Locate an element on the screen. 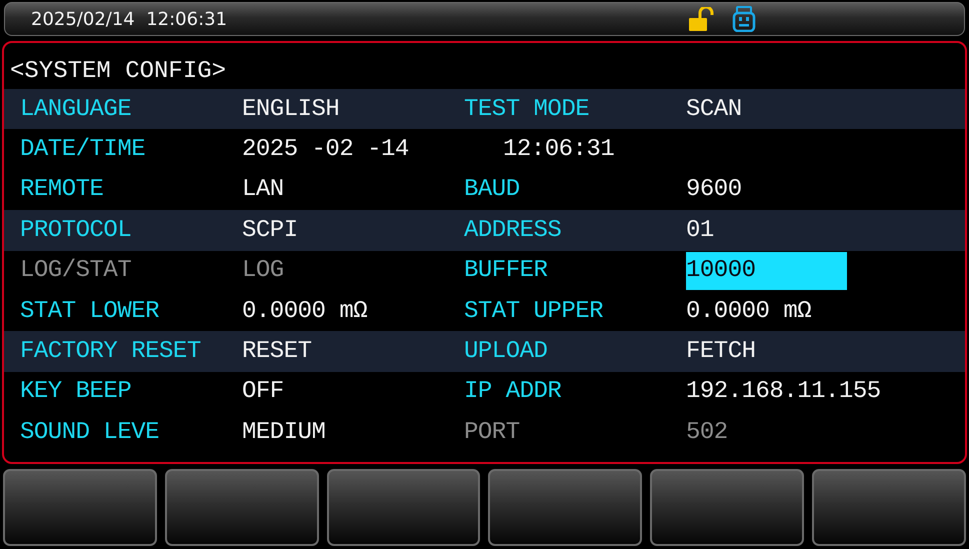 The image size is (969, 549). setting-label: STAT LOWER is located at coordinates (90, 311).